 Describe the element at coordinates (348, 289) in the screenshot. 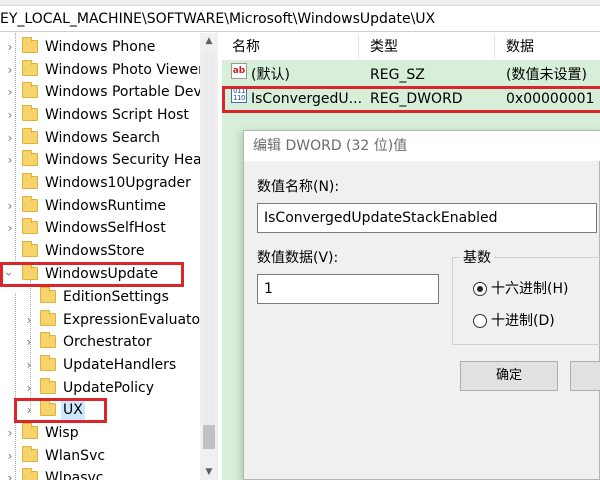

I see `value-data-field: 1` at that location.